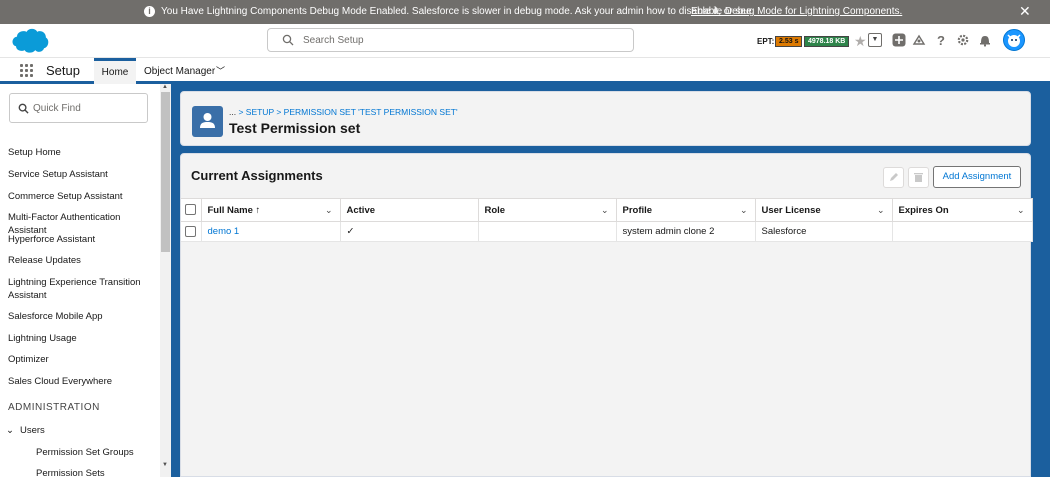 The width and height of the screenshot is (1050, 477). I want to click on scrollbar-thumb, so click(165, 172).